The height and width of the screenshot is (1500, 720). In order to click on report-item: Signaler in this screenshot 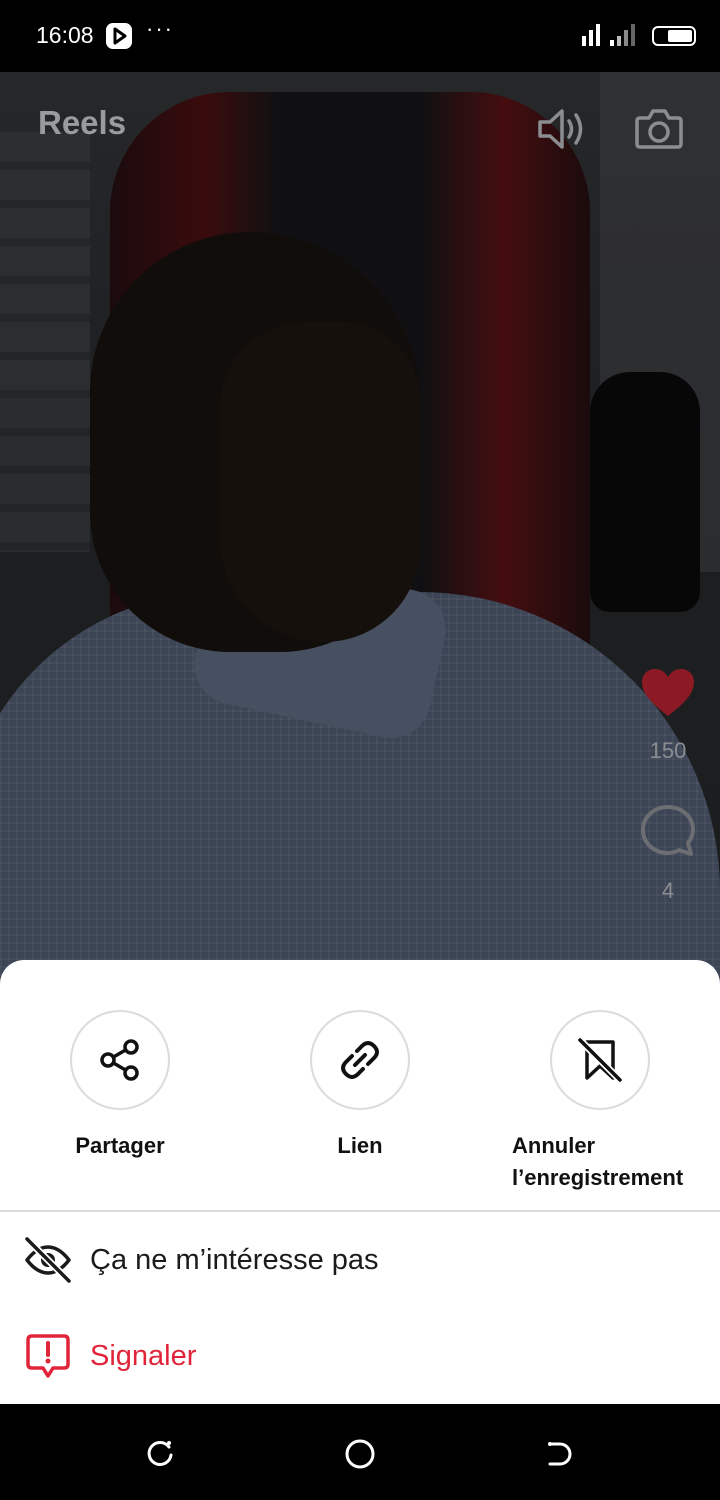, I will do `click(360, 1356)`.